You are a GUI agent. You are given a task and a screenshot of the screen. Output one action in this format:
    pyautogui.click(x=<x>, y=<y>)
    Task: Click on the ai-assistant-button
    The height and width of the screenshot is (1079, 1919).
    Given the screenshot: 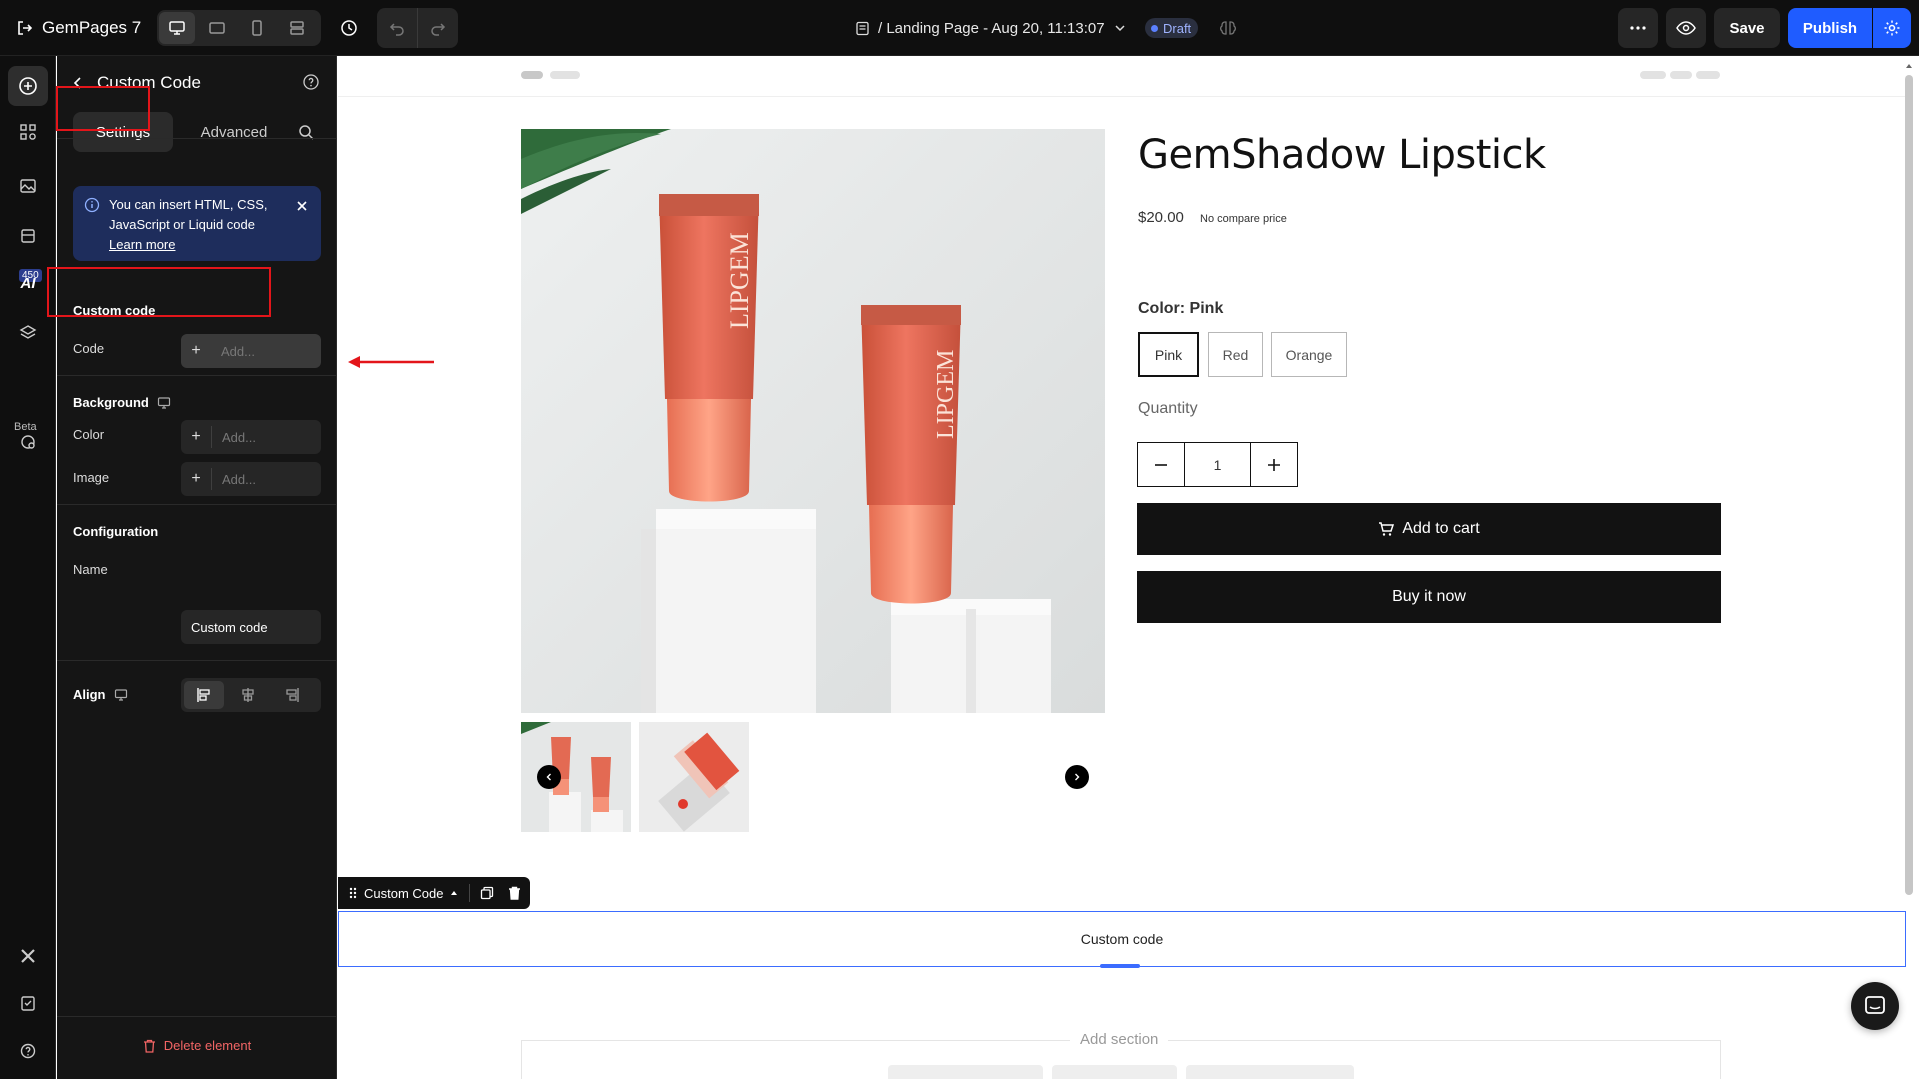 What is the action you would take?
    pyautogui.click(x=1228, y=28)
    